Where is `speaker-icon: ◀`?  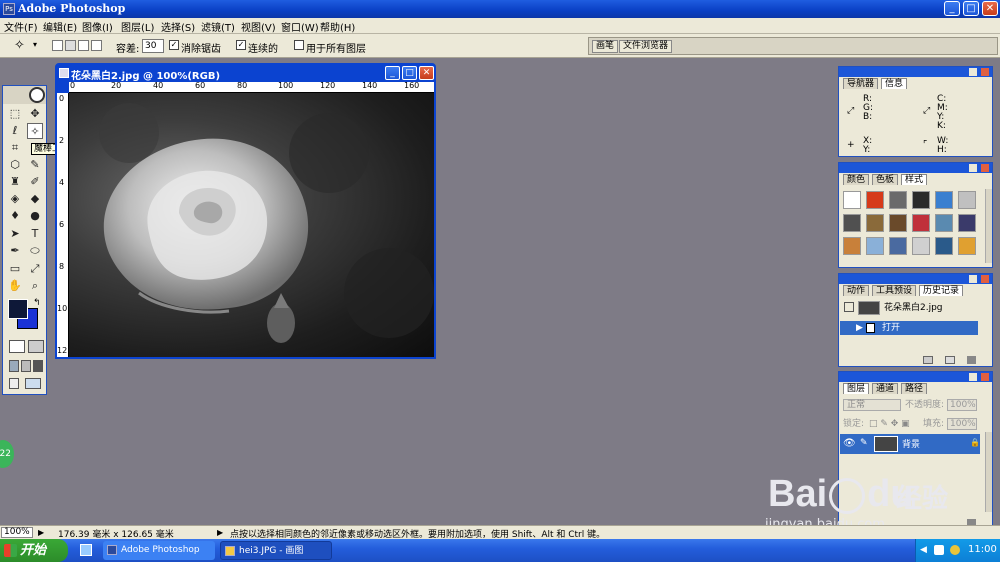 speaker-icon: ◀ is located at coordinates (923, 550).